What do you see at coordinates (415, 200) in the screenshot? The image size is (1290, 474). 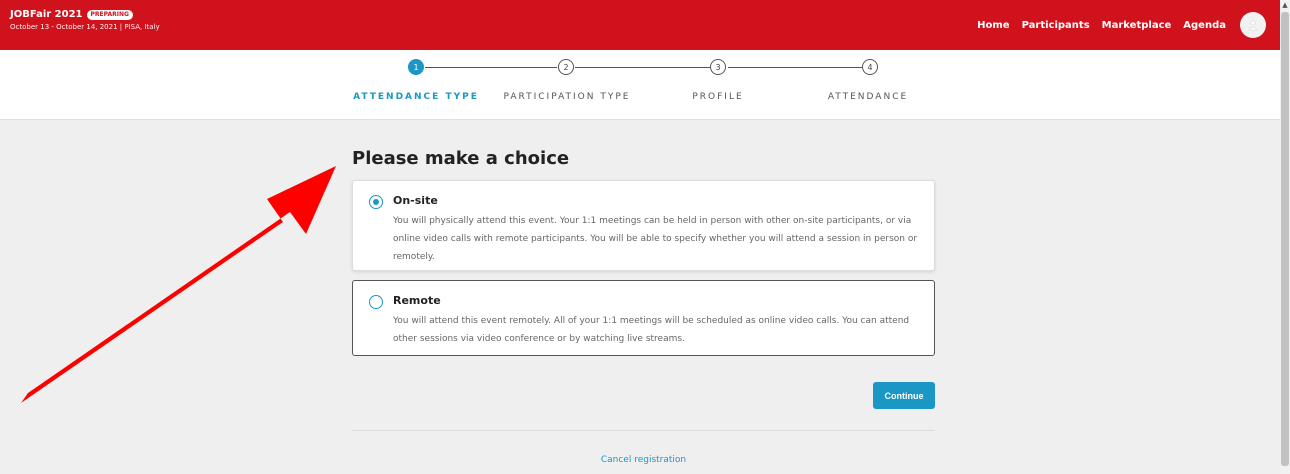 I see `onsite-title: On-site` at bounding box center [415, 200].